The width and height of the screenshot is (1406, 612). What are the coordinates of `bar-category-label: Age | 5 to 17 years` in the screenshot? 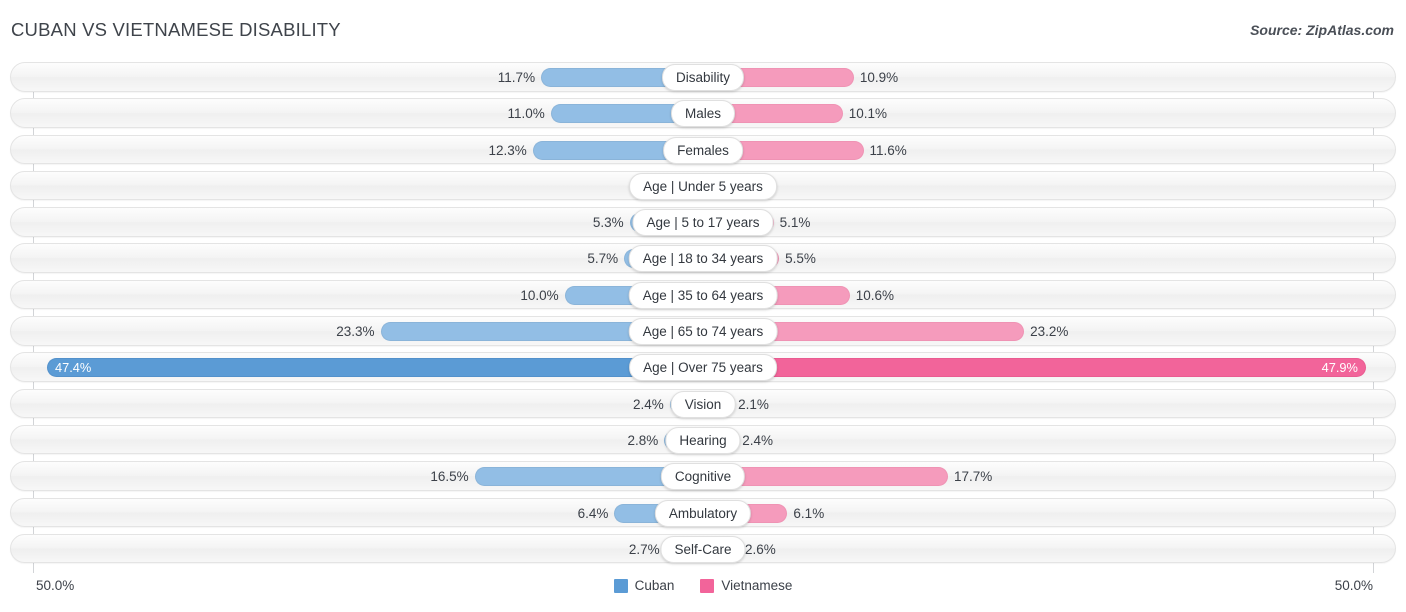 It's located at (703, 223).